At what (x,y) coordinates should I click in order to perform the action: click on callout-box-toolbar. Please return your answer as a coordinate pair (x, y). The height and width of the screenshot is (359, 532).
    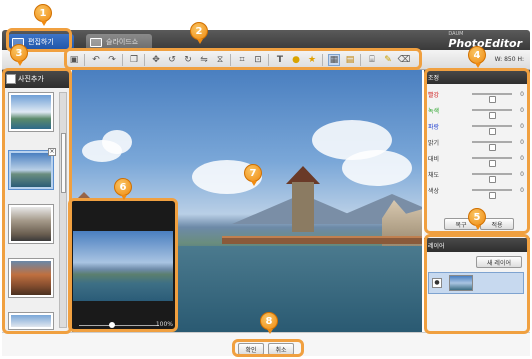
    Looking at the image, I should click on (243, 59).